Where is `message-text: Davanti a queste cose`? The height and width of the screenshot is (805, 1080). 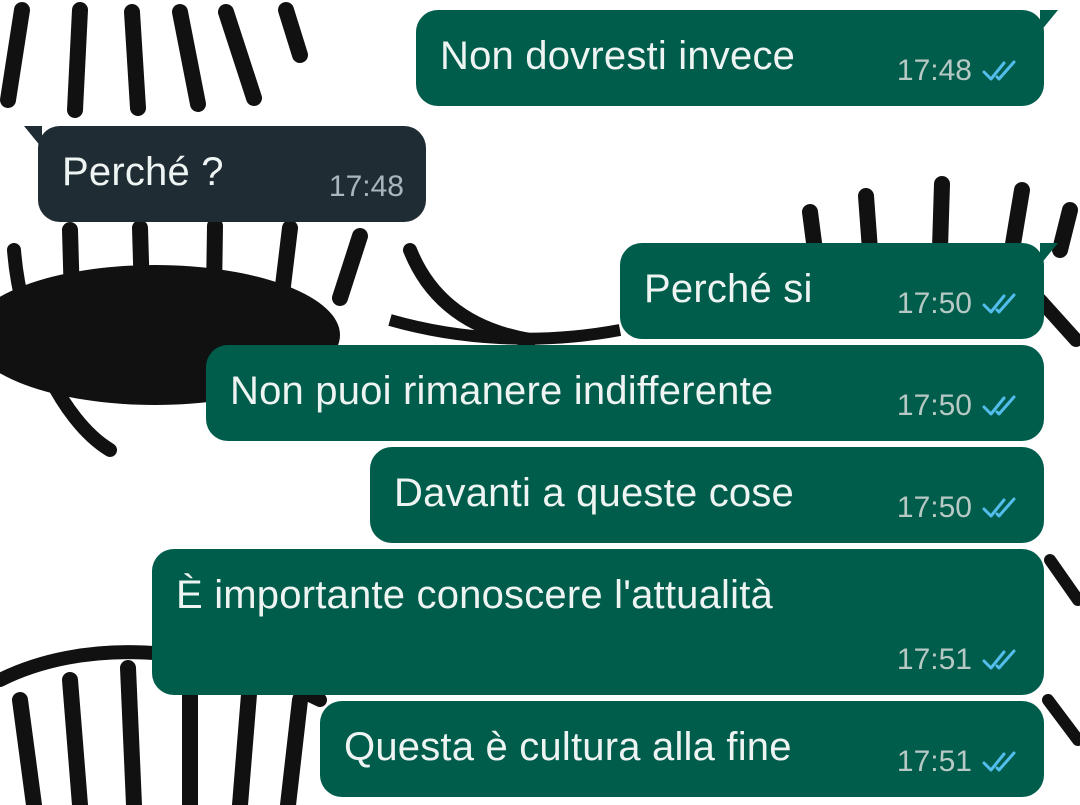
message-text: Davanti a queste cose is located at coordinates (594, 493).